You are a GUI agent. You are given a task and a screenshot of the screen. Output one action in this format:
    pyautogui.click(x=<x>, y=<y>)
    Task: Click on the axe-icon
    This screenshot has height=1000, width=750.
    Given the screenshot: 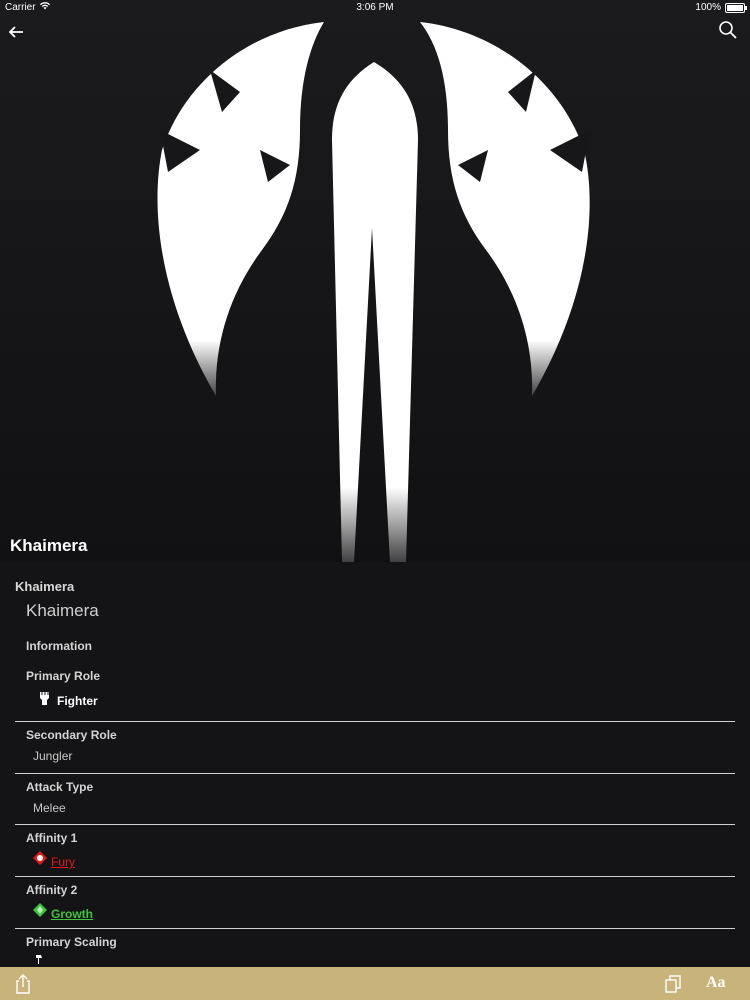 What is the action you would take?
    pyautogui.click(x=39, y=960)
    